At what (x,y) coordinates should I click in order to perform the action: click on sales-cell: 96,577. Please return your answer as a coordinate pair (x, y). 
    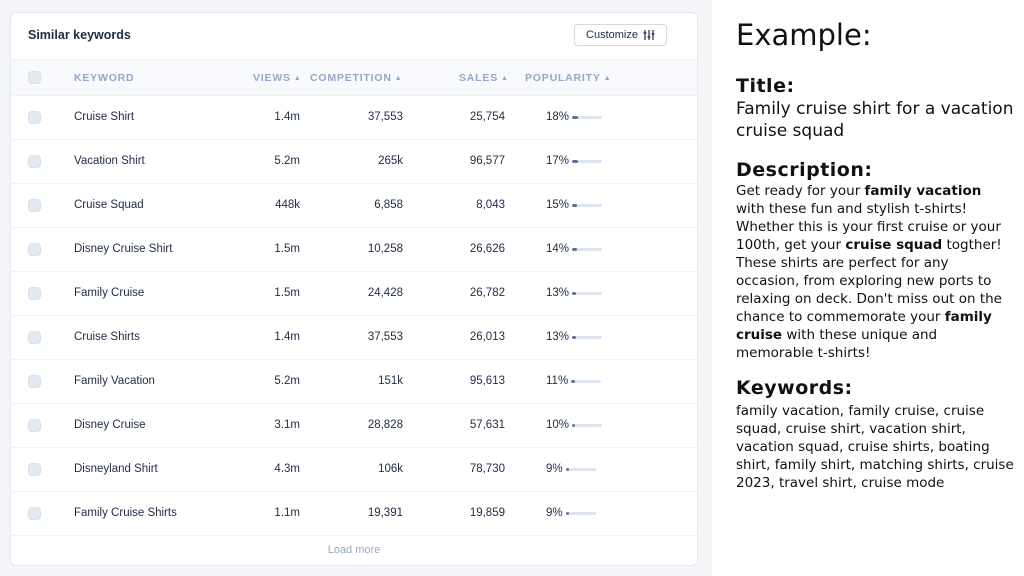
    Looking at the image, I should click on (487, 161).